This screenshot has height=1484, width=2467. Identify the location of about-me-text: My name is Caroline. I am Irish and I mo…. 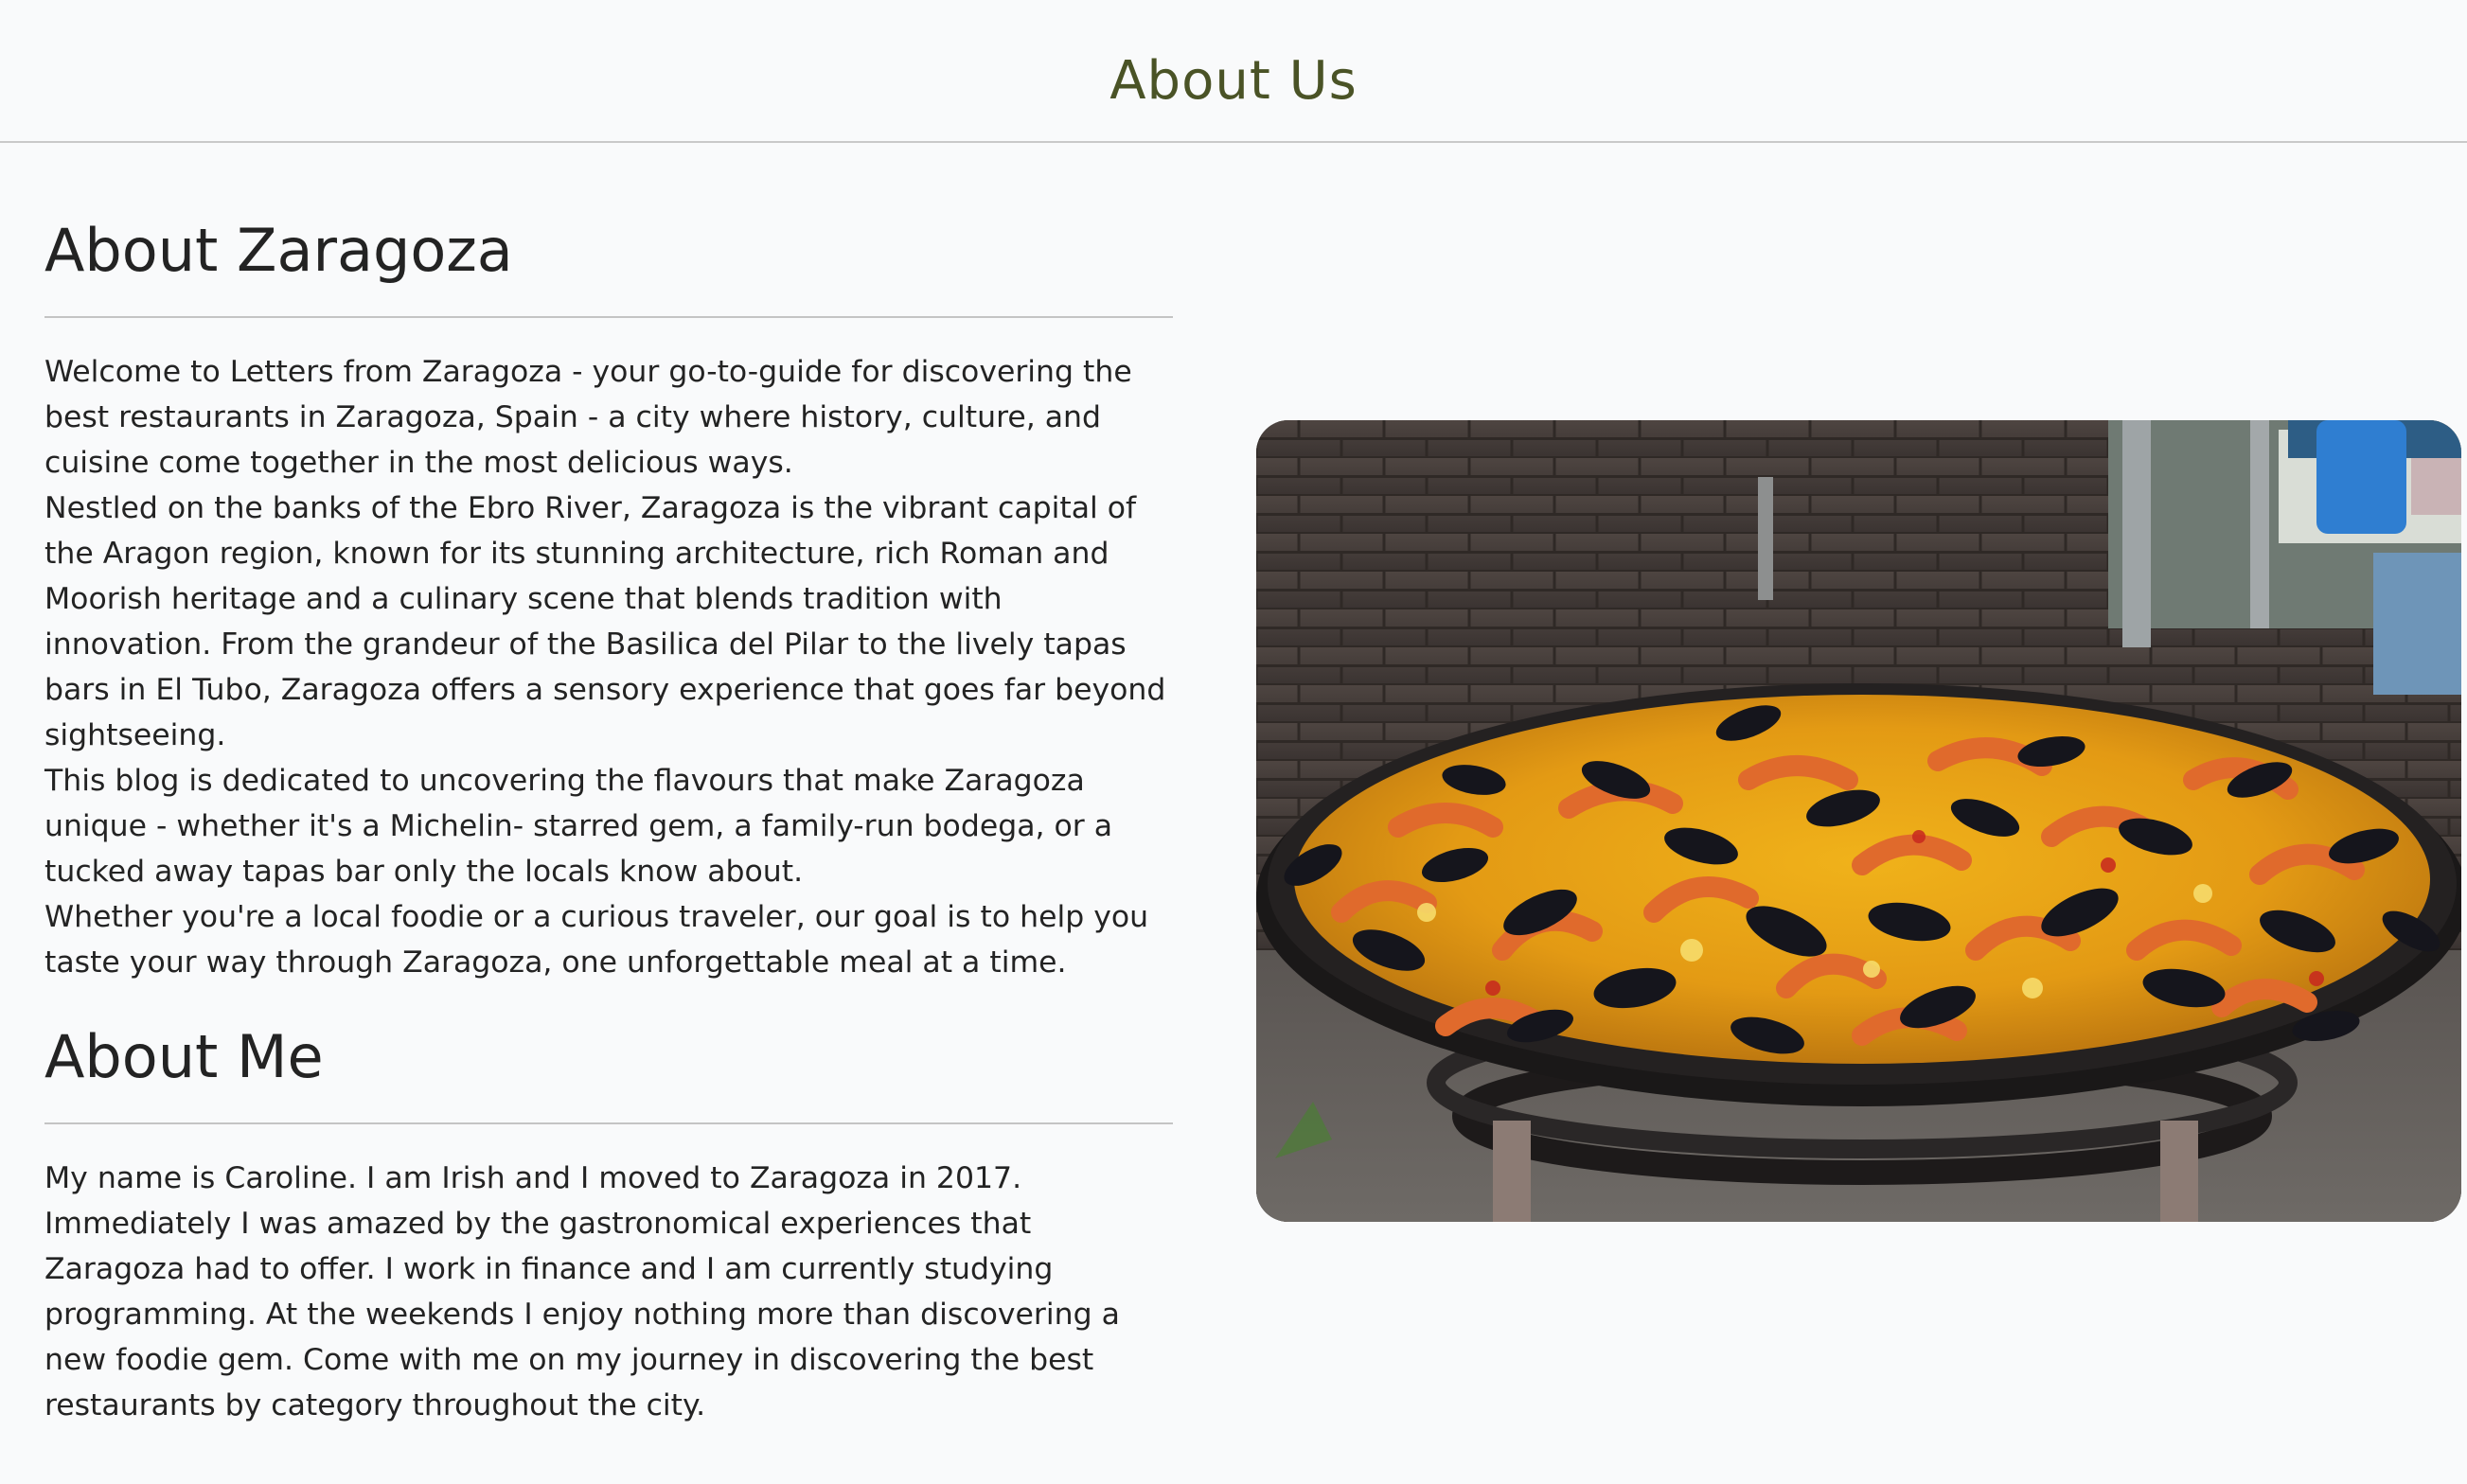
(608, 1292).